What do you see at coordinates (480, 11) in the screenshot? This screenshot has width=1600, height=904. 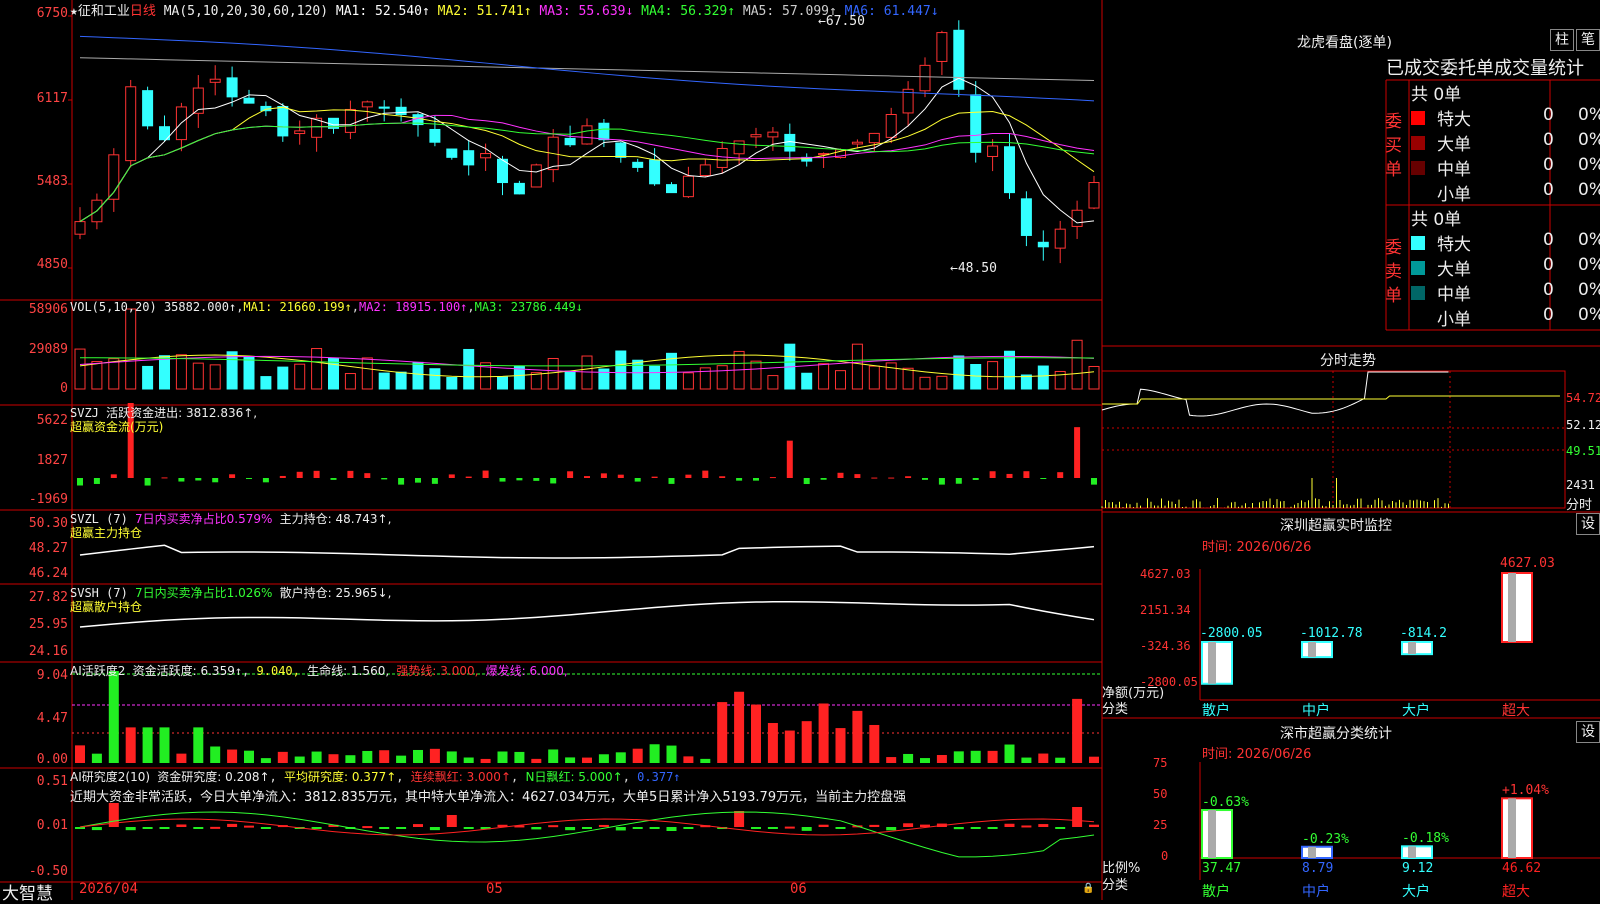 I see `ma-value-2: MA2: 51.741↑` at bounding box center [480, 11].